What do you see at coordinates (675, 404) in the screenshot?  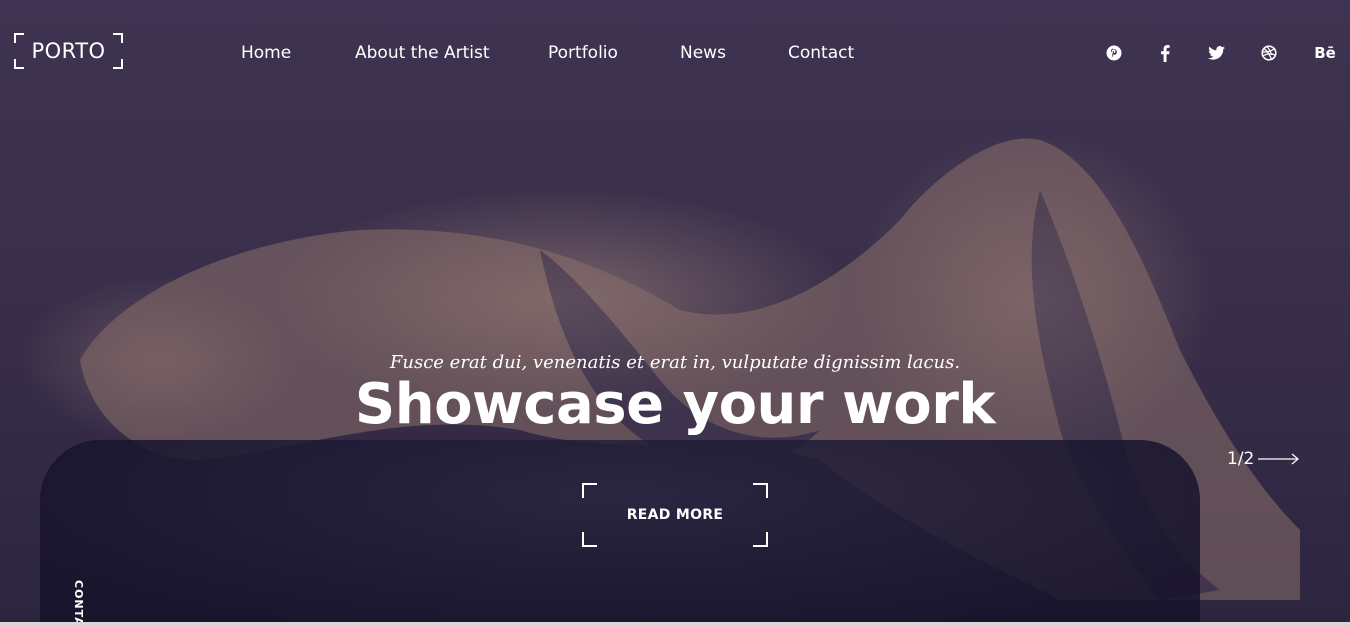 I see `hero-headline: Showcase your work` at bounding box center [675, 404].